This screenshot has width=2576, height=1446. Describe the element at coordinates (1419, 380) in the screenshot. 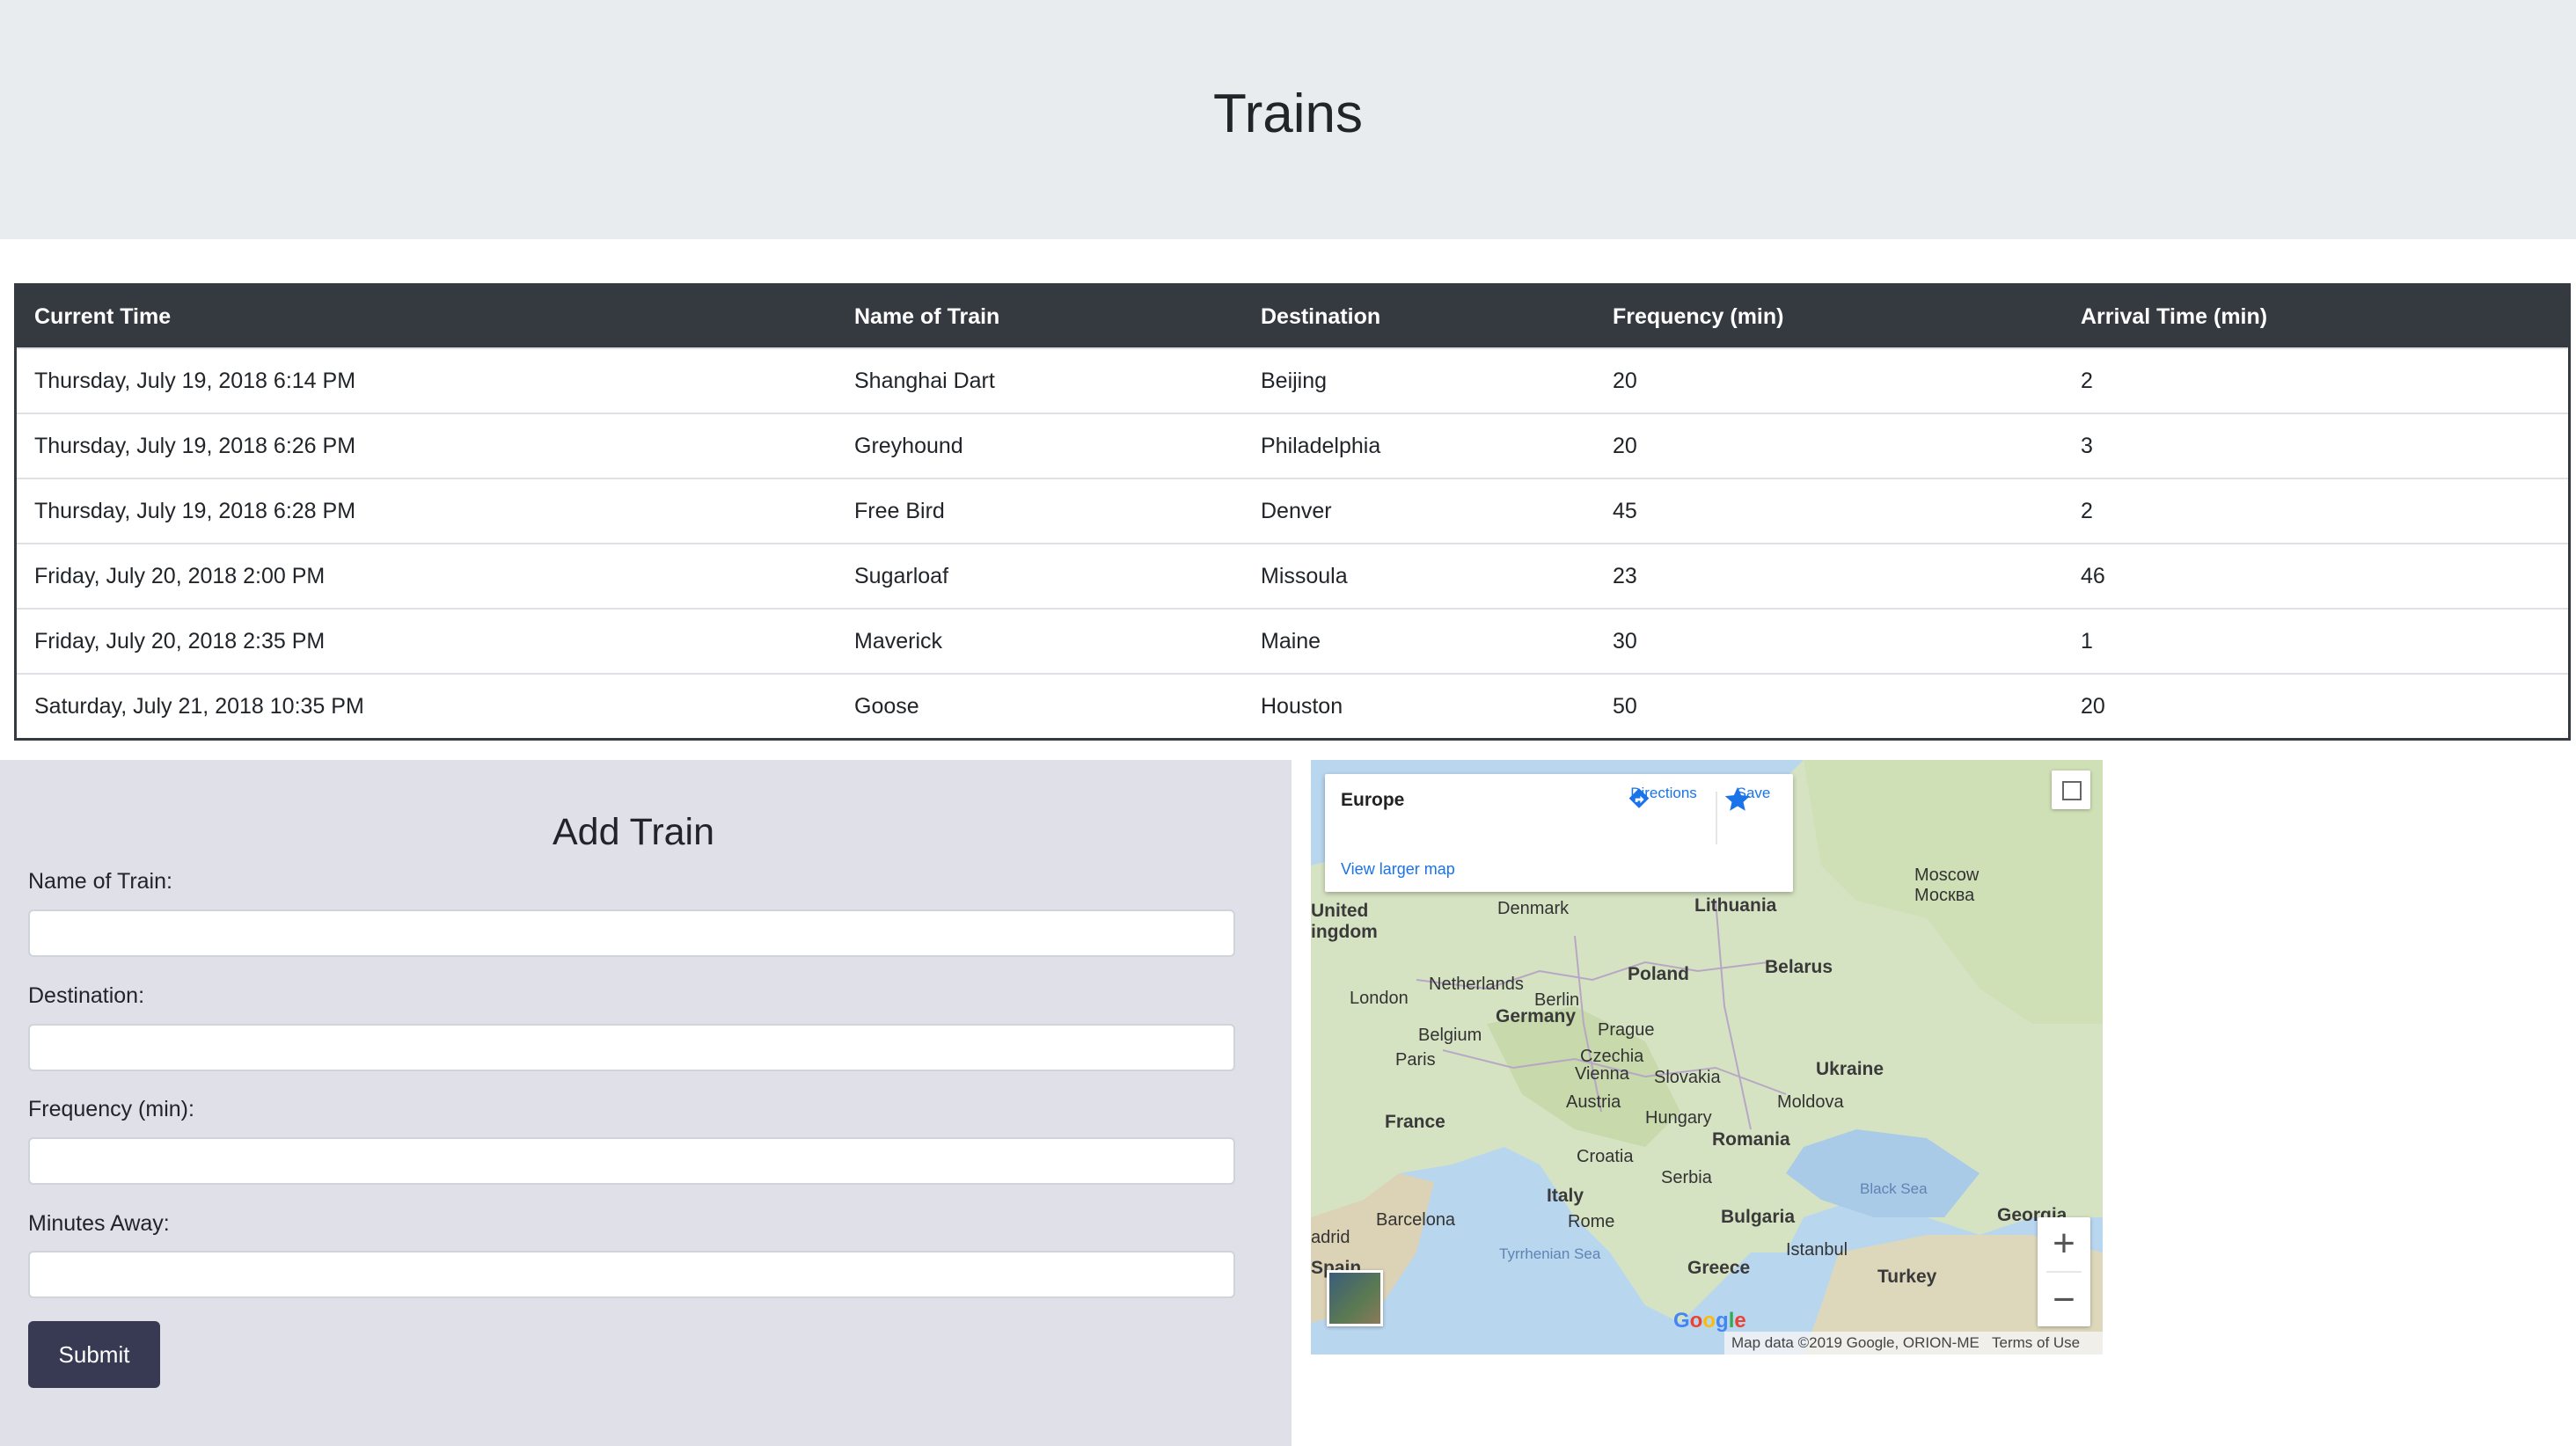

I see `cell-destination: Beijing` at that location.